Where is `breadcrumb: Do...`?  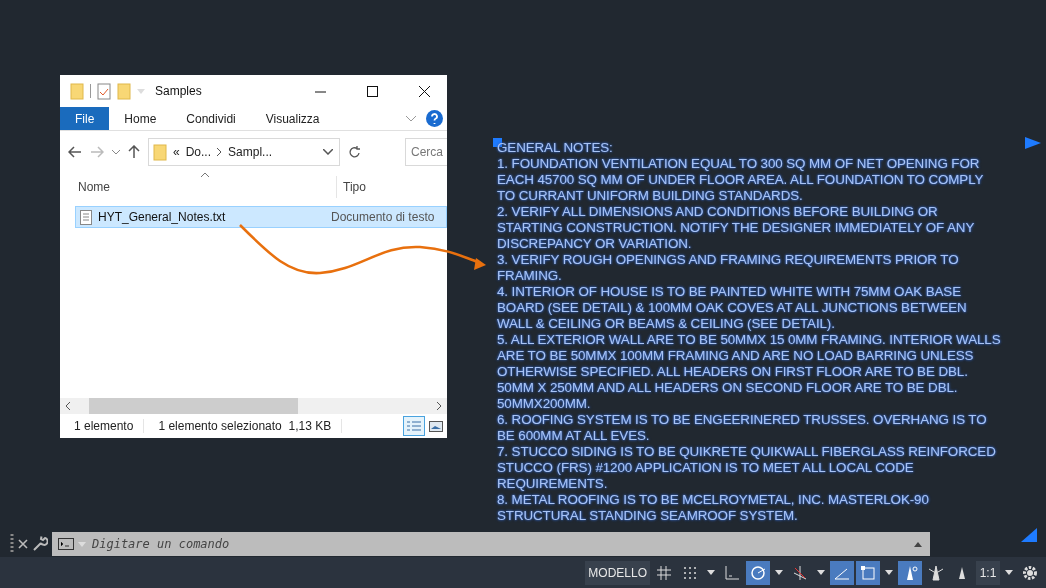
breadcrumb: Do... is located at coordinates (198, 152).